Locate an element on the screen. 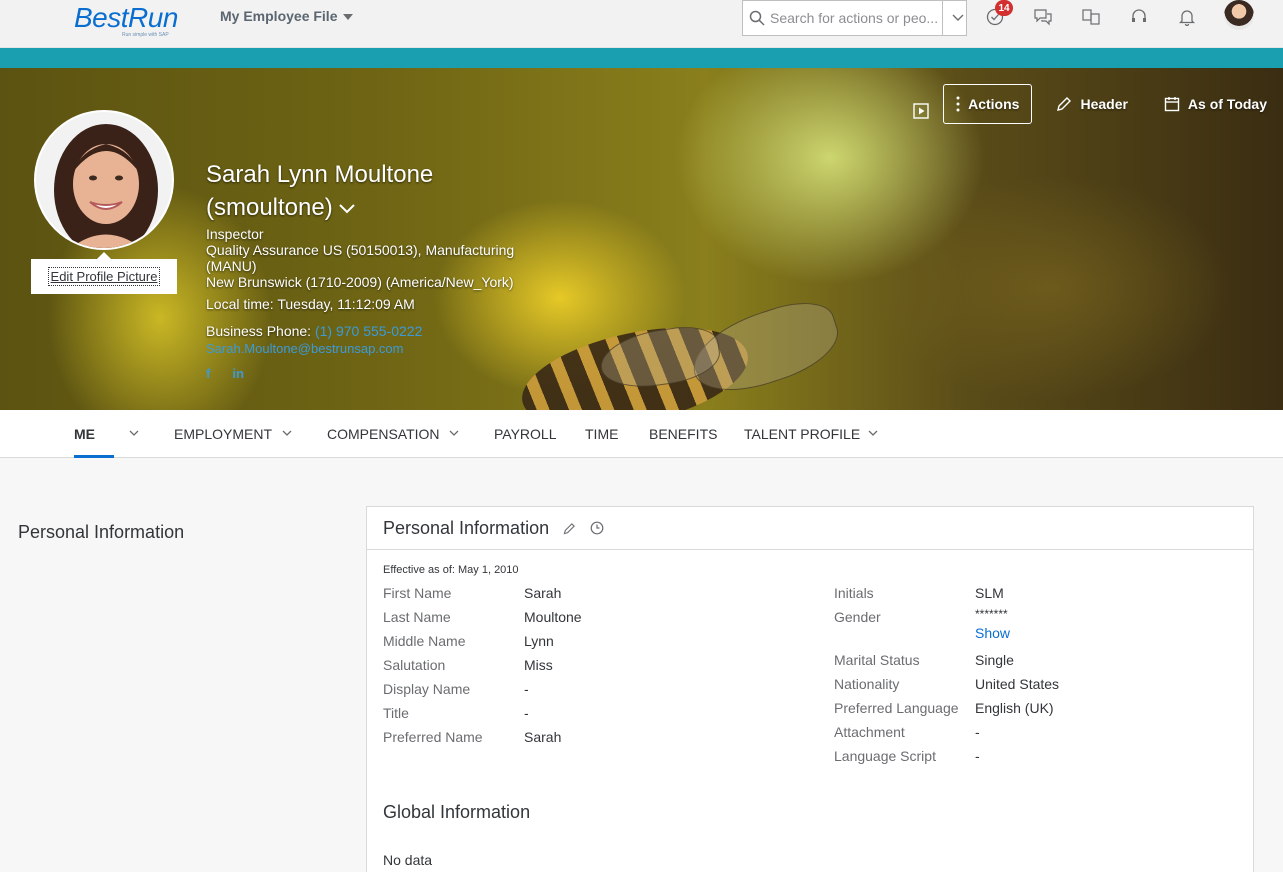 This screenshot has height=872, width=1283. field-label: Marital Status is located at coordinates (877, 660).